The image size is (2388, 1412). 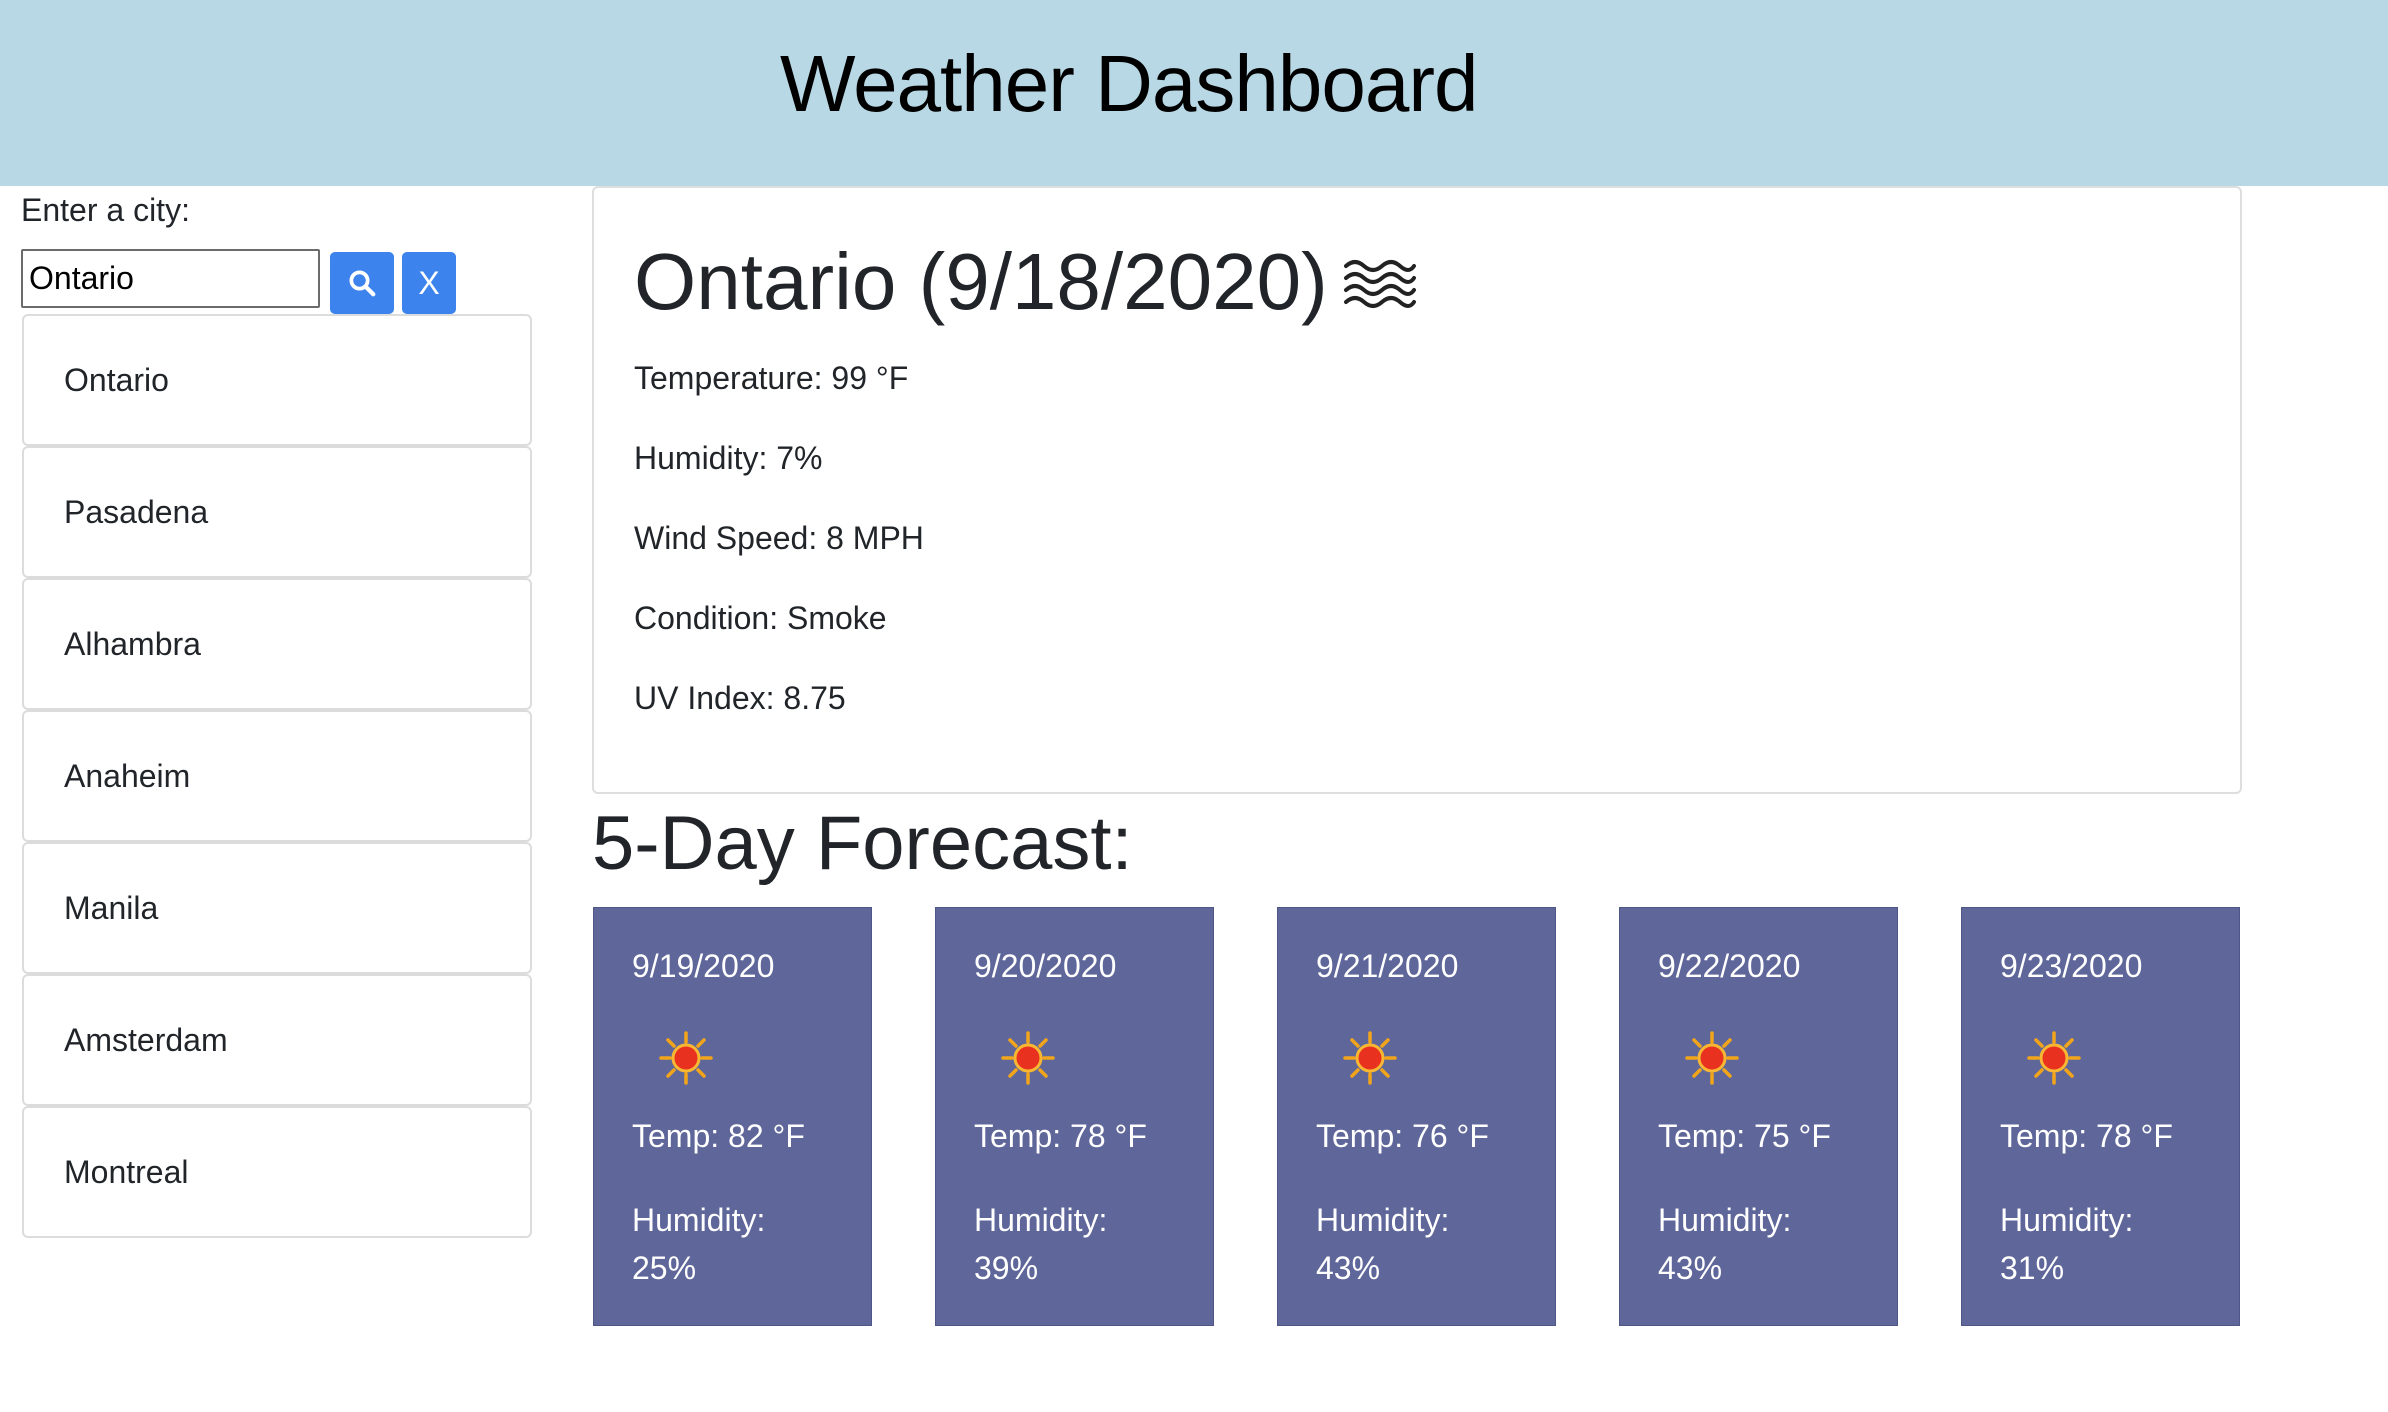 I want to click on forecast-humidity: Humidity: 31%, so click(x=2110, y=1244).